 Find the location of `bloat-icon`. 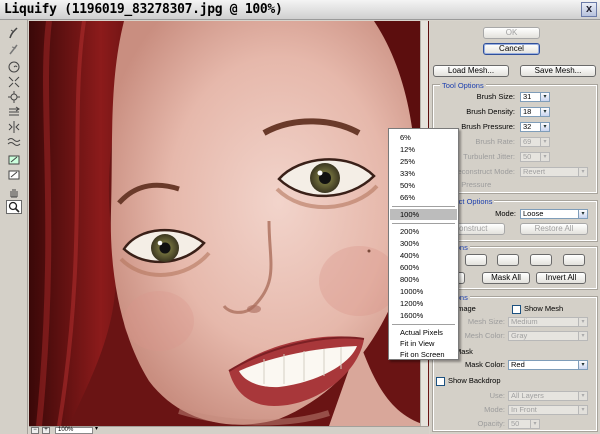

bloat-icon is located at coordinates (14, 97).